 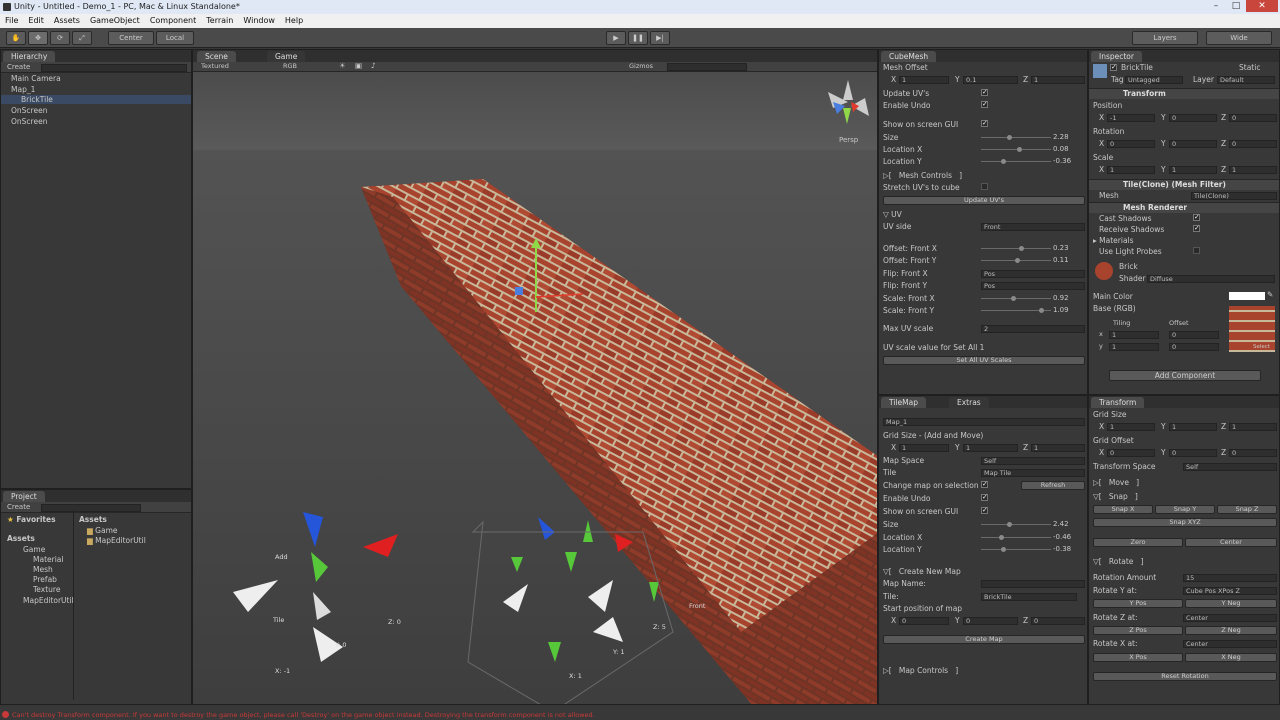 What do you see at coordinates (990, 80) in the screenshot?
I see `mesh-offset-y-field: 0.1` at bounding box center [990, 80].